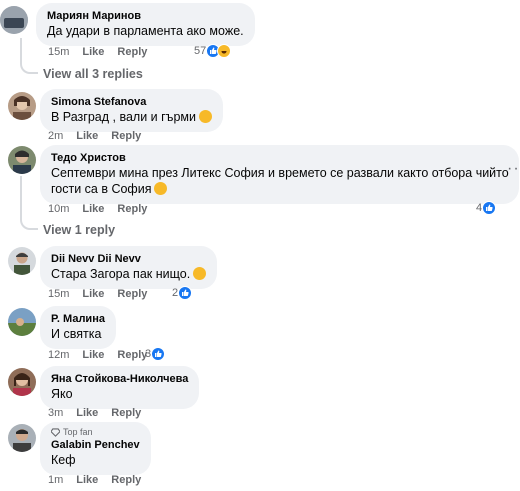 The width and height of the screenshot is (520, 491). I want to click on comment-text: В Разград , вали и гърми, so click(132, 117).